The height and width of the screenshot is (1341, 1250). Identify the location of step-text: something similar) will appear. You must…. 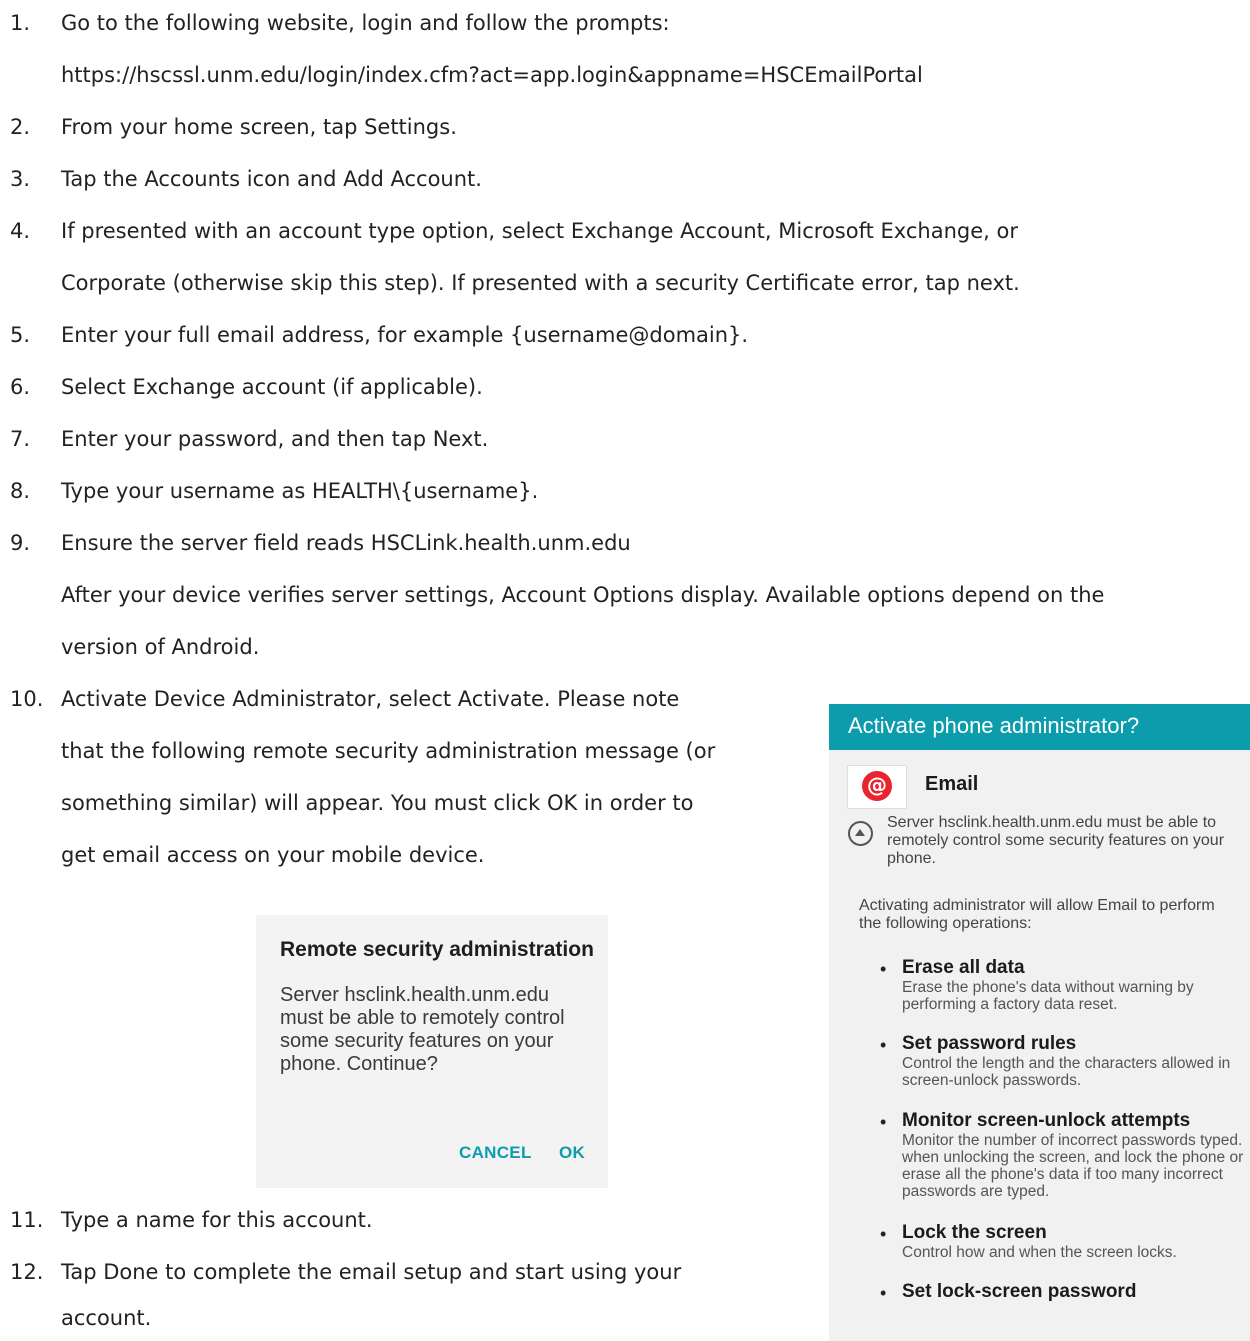
(377, 803).